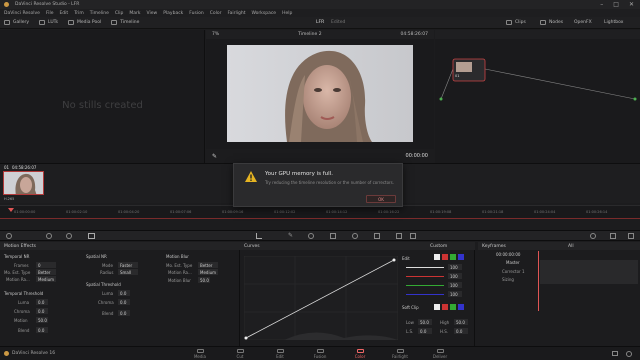 This screenshot has width=640, height=360. I want to click on nodes-button: Nodes, so click(551, 22).